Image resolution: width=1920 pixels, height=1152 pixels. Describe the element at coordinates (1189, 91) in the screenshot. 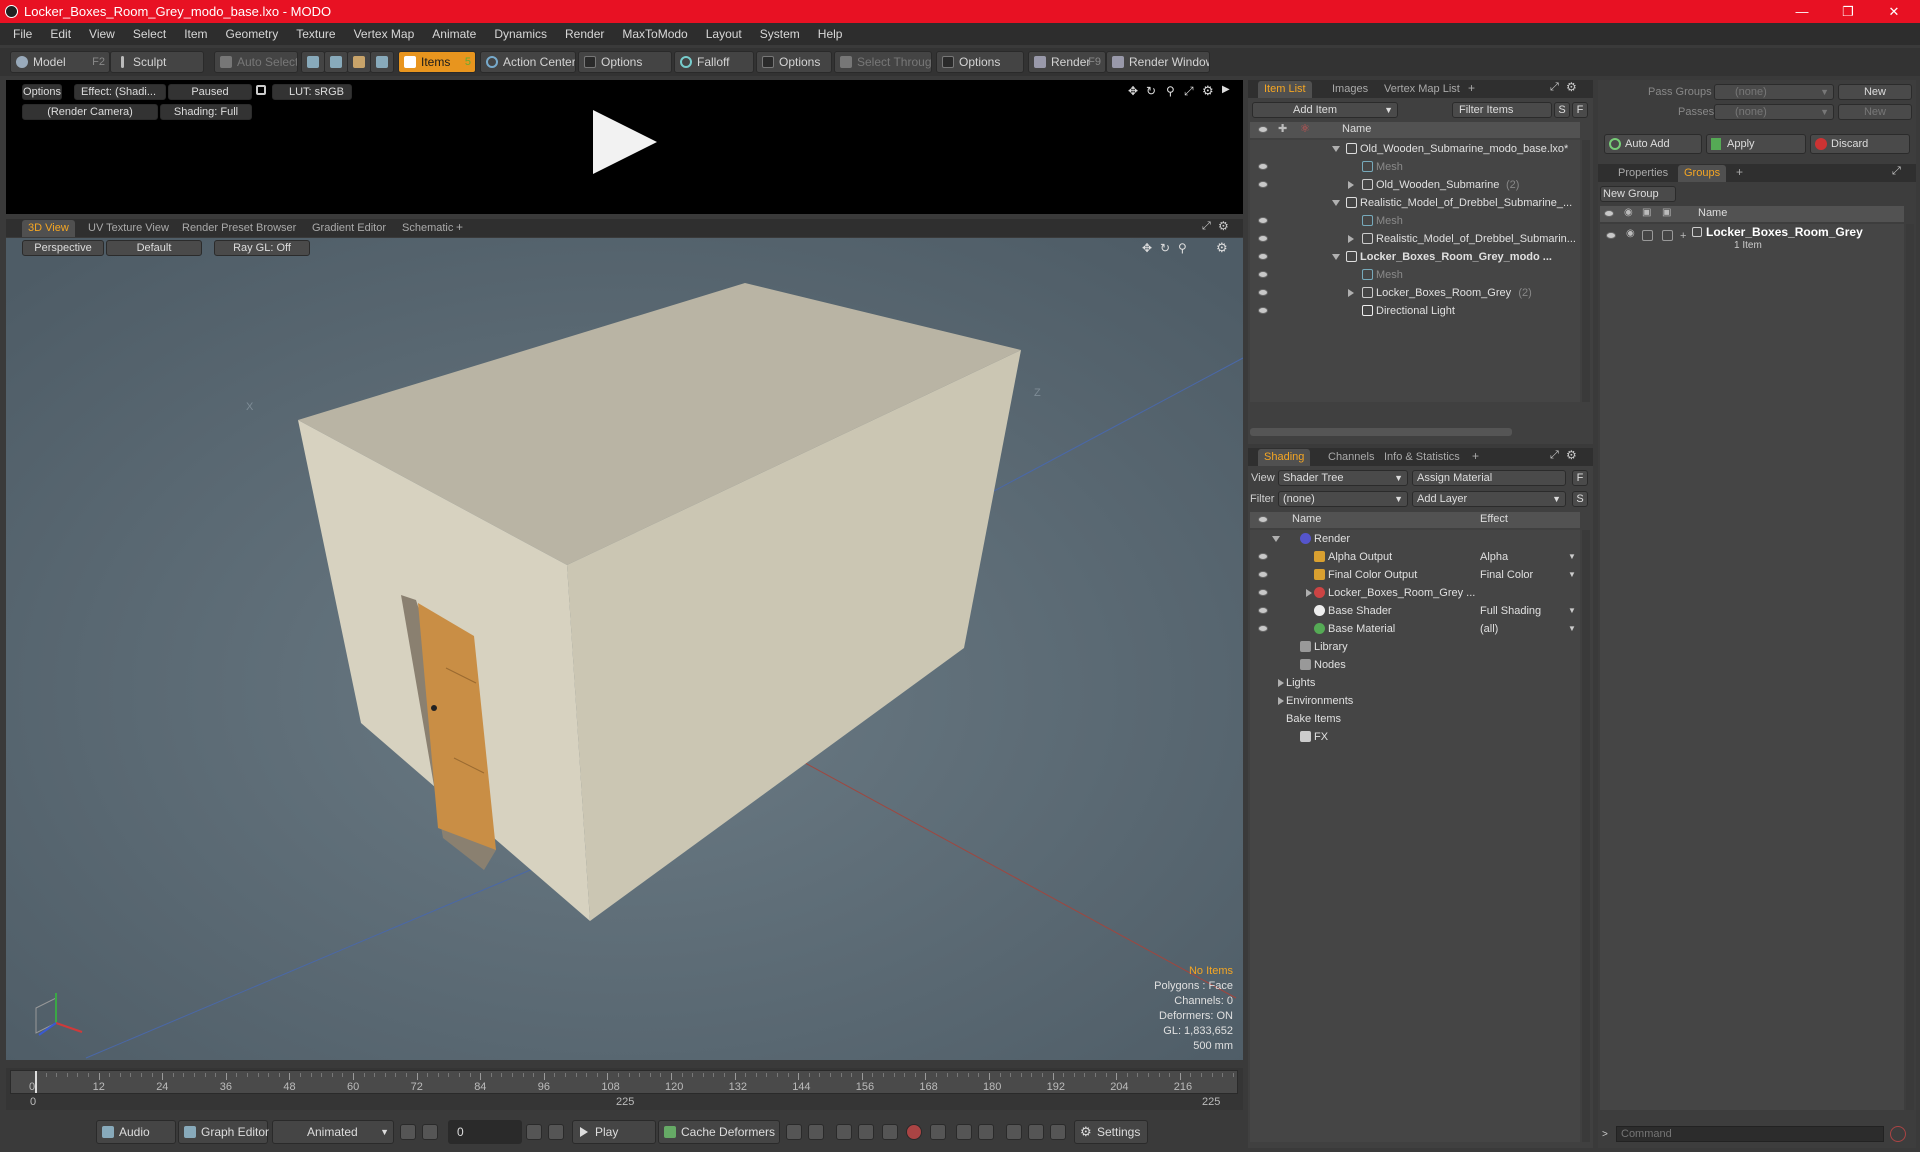

I see `preview-maximize-icon: ⤢` at that location.